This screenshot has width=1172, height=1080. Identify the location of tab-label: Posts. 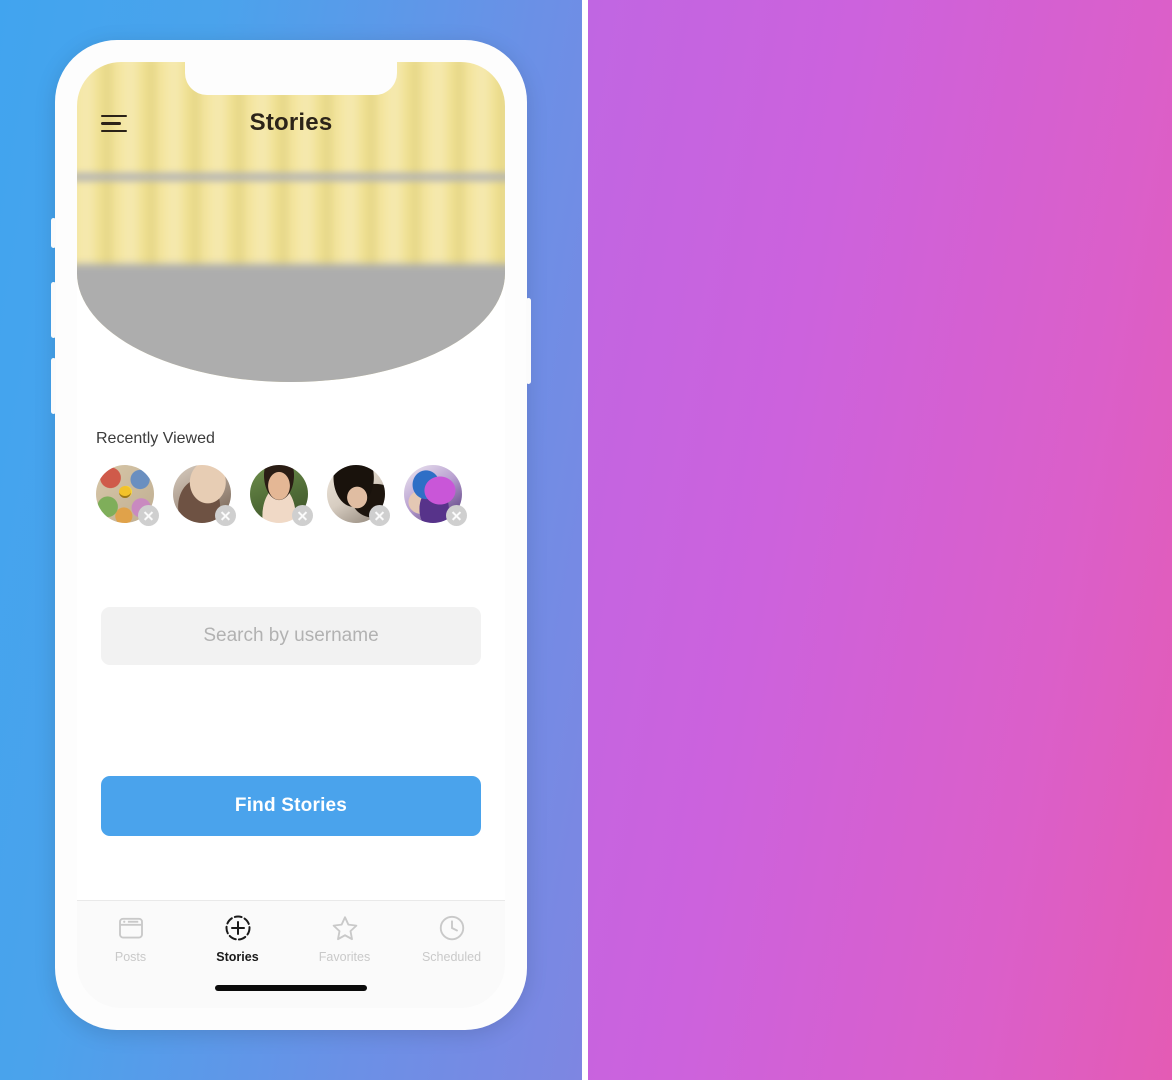
(130, 957).